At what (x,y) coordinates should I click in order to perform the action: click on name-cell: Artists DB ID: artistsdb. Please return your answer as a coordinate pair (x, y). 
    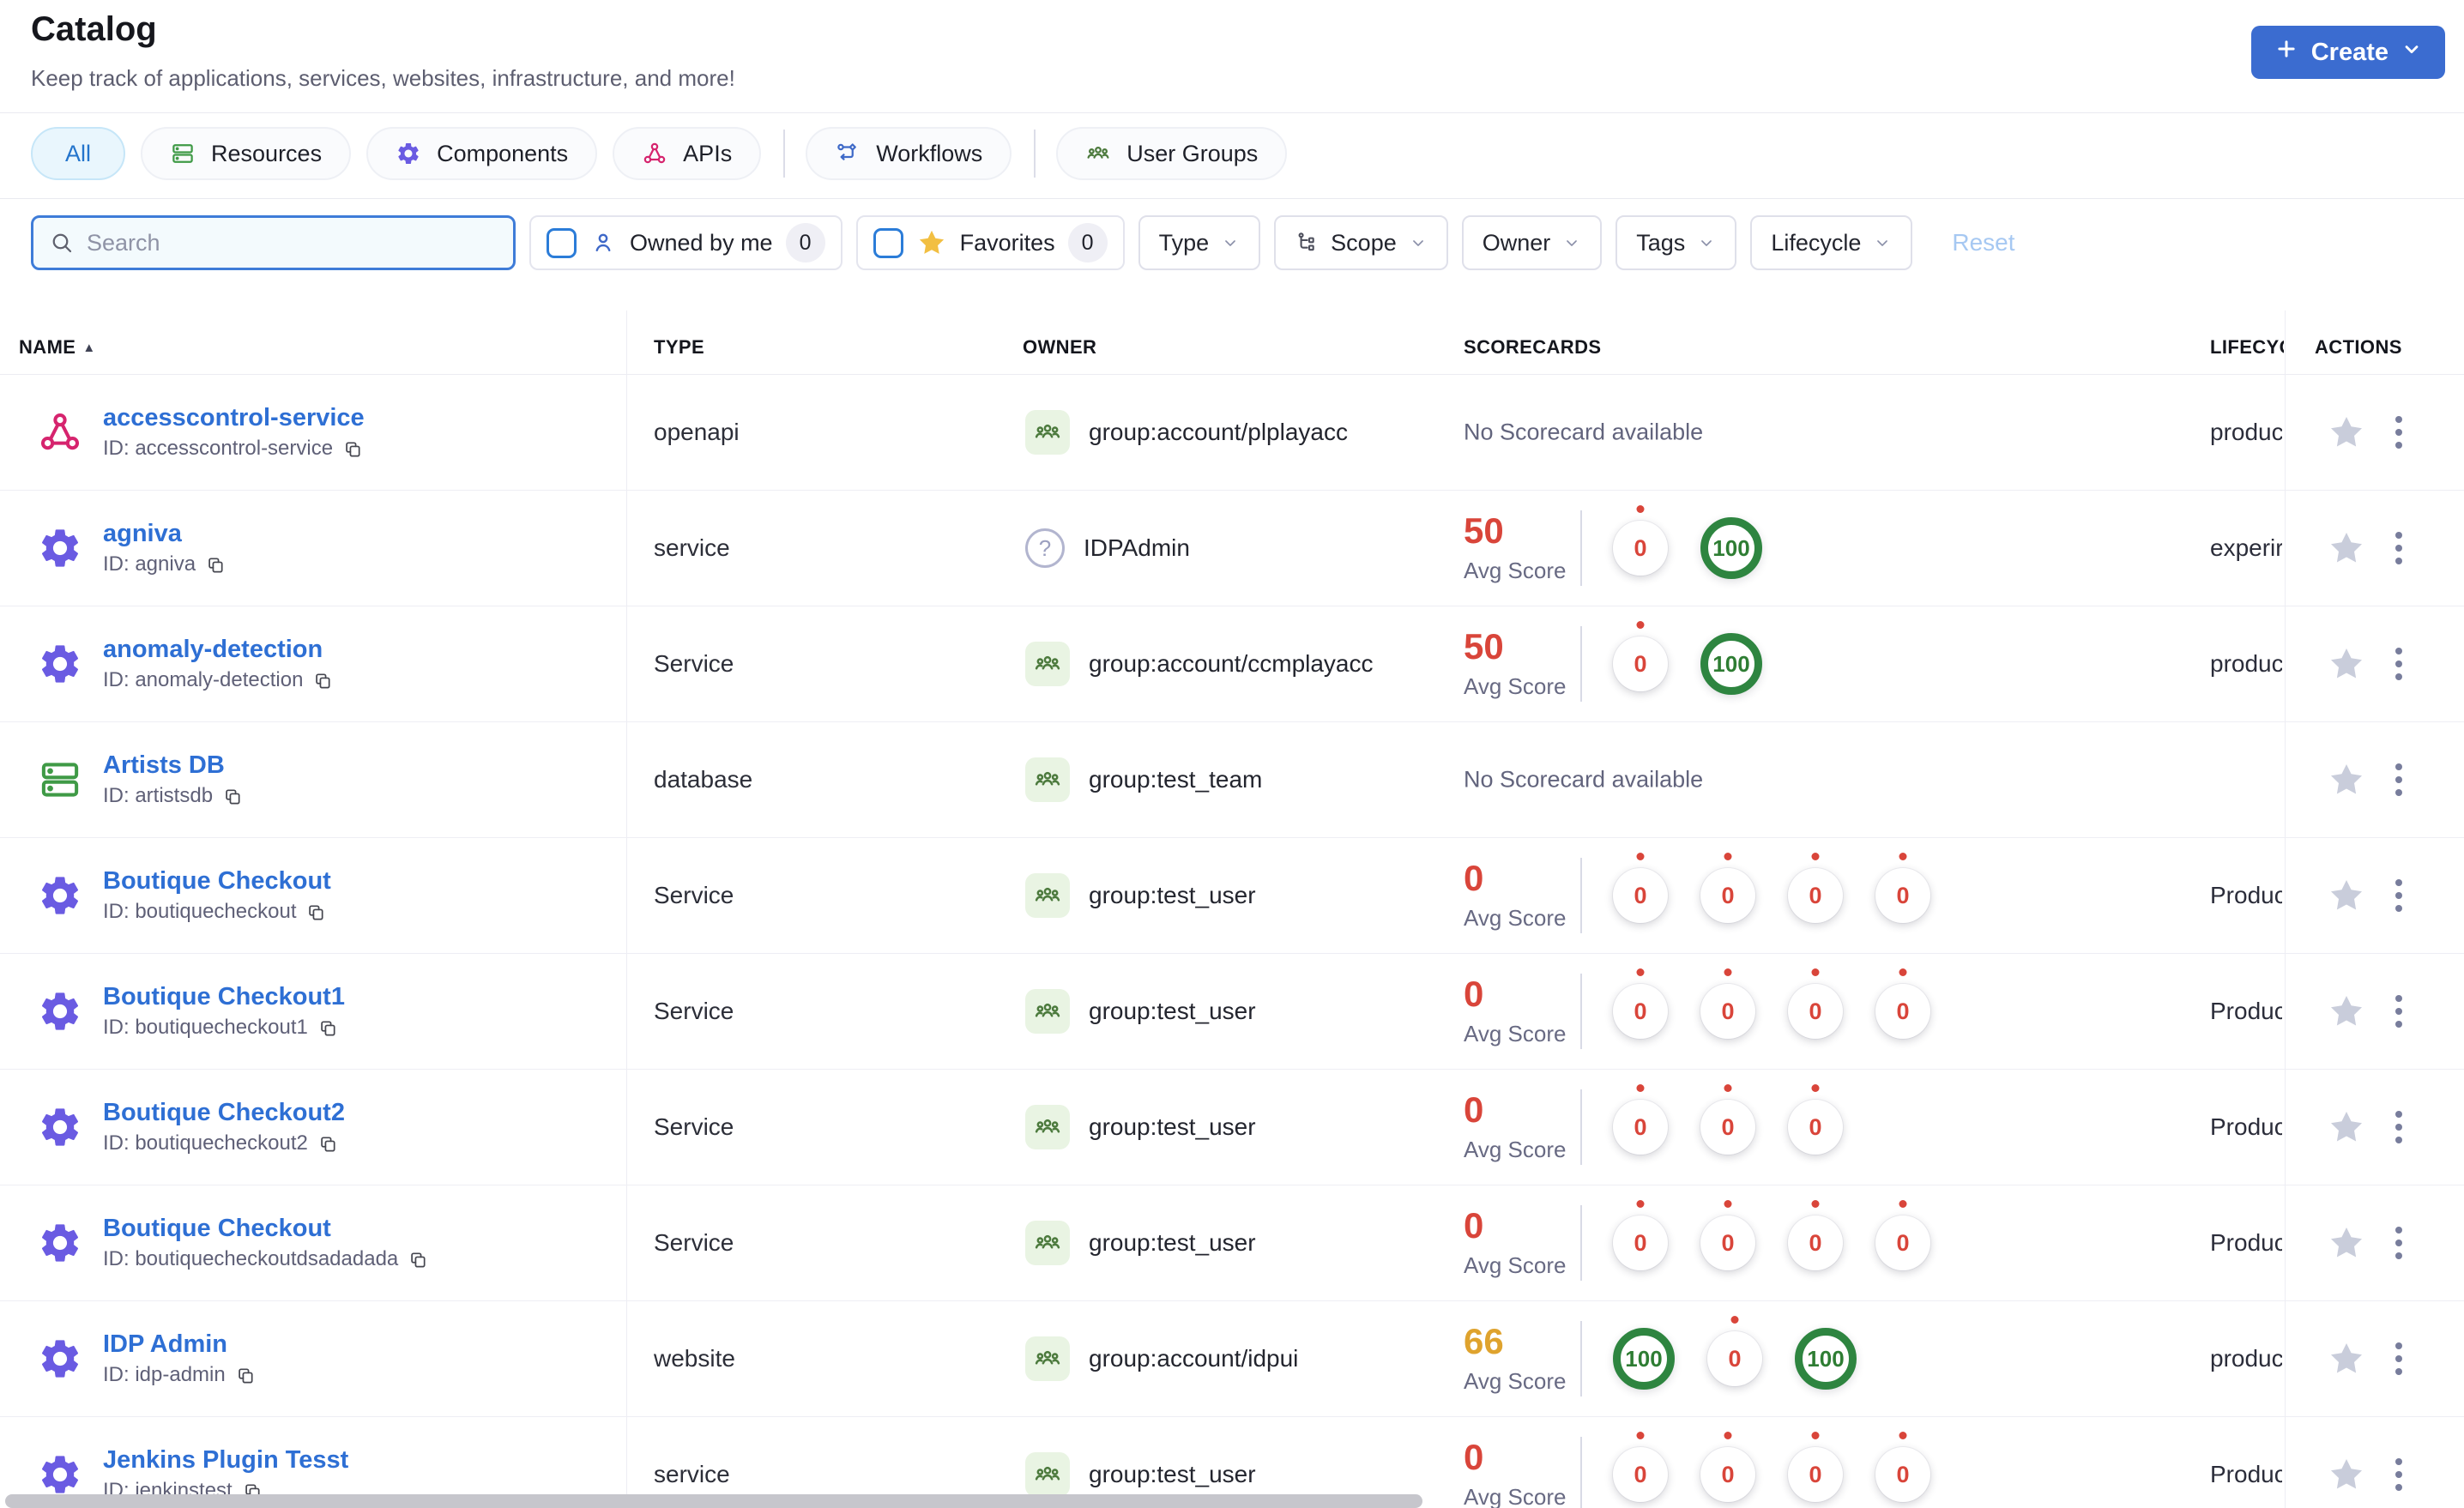
    Looking at the image, I should click on (139, 779).